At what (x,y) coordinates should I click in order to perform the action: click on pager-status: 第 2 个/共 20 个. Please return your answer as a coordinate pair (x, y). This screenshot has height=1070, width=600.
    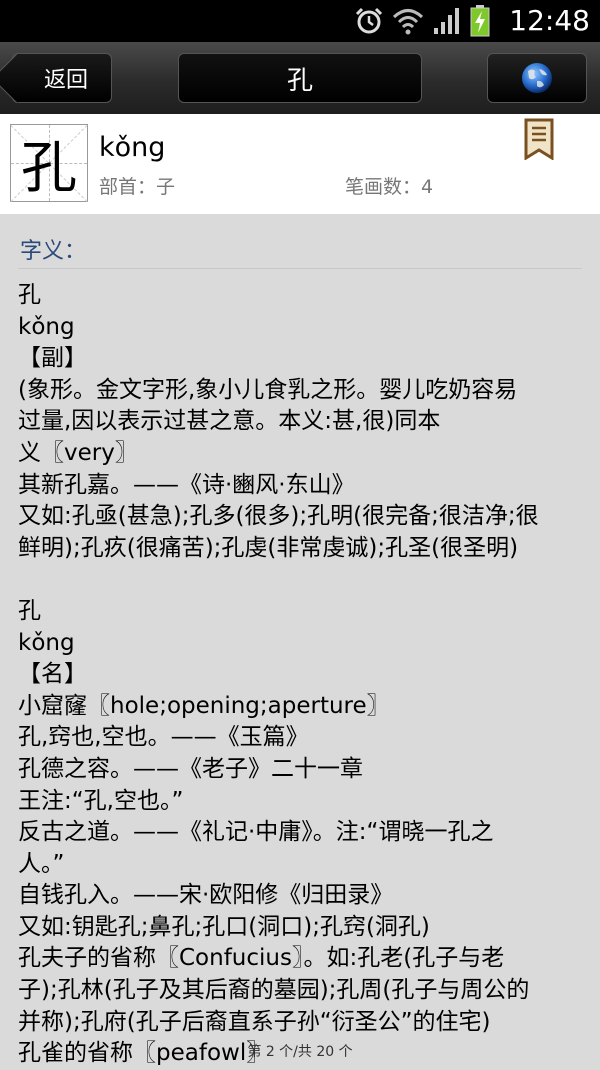
    Looking at the image, I should click on (300, 1052).